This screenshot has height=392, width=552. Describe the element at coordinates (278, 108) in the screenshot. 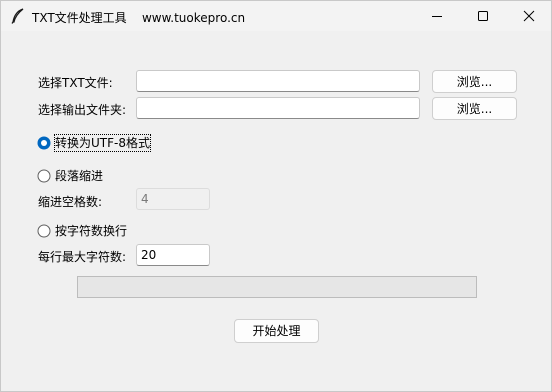

I see `output-folder-input` at that location.